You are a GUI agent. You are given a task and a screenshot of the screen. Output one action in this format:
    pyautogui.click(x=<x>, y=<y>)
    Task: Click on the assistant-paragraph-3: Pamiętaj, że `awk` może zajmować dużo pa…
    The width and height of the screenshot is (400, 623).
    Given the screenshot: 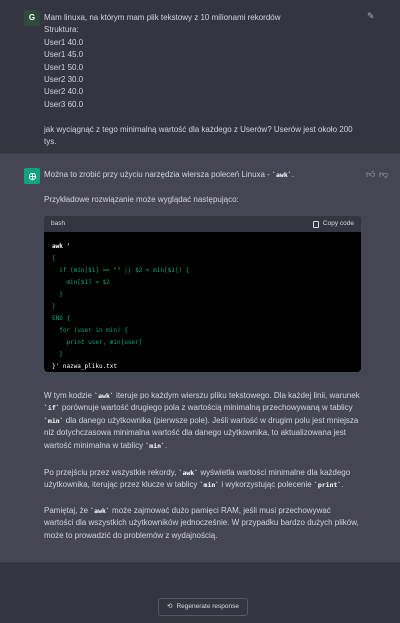 What is the action you would take?
    pyautogui.click(x=201, y=523)
    